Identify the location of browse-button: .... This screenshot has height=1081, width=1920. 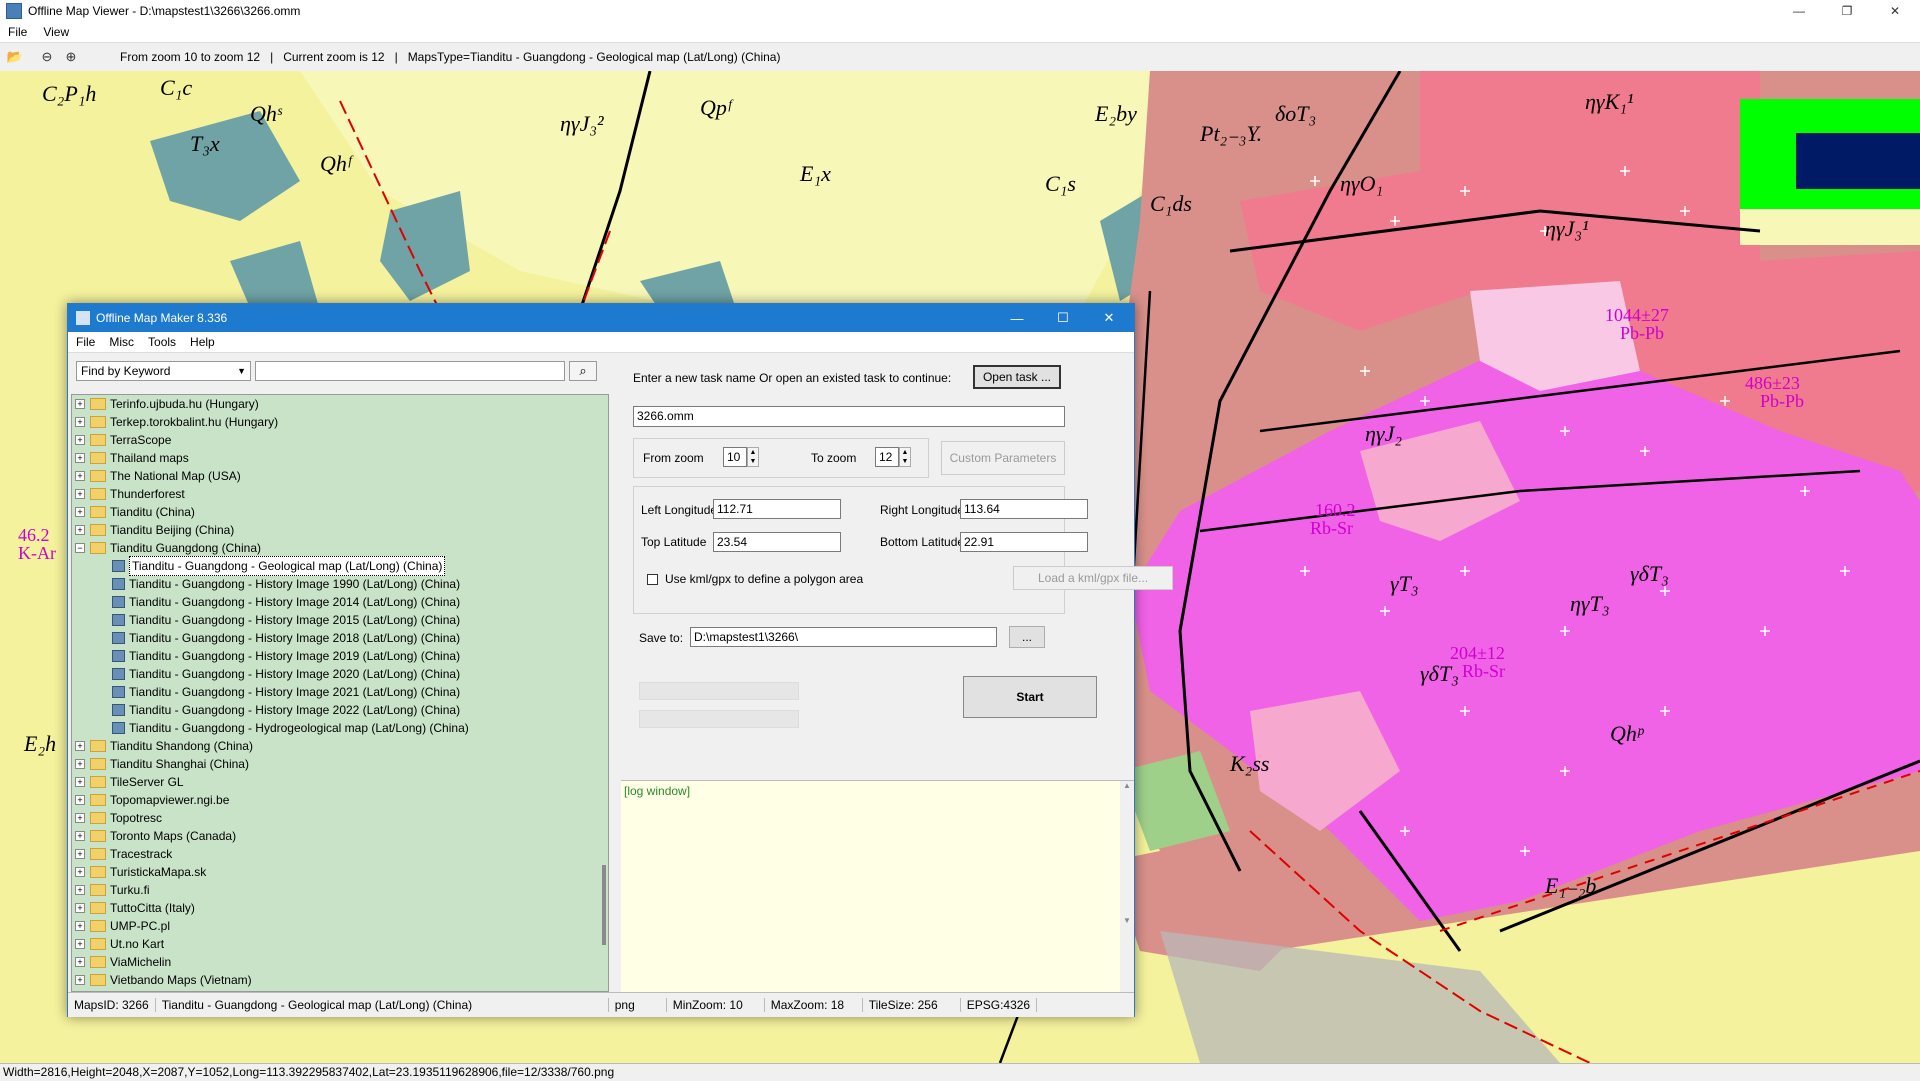
(1027, 637).